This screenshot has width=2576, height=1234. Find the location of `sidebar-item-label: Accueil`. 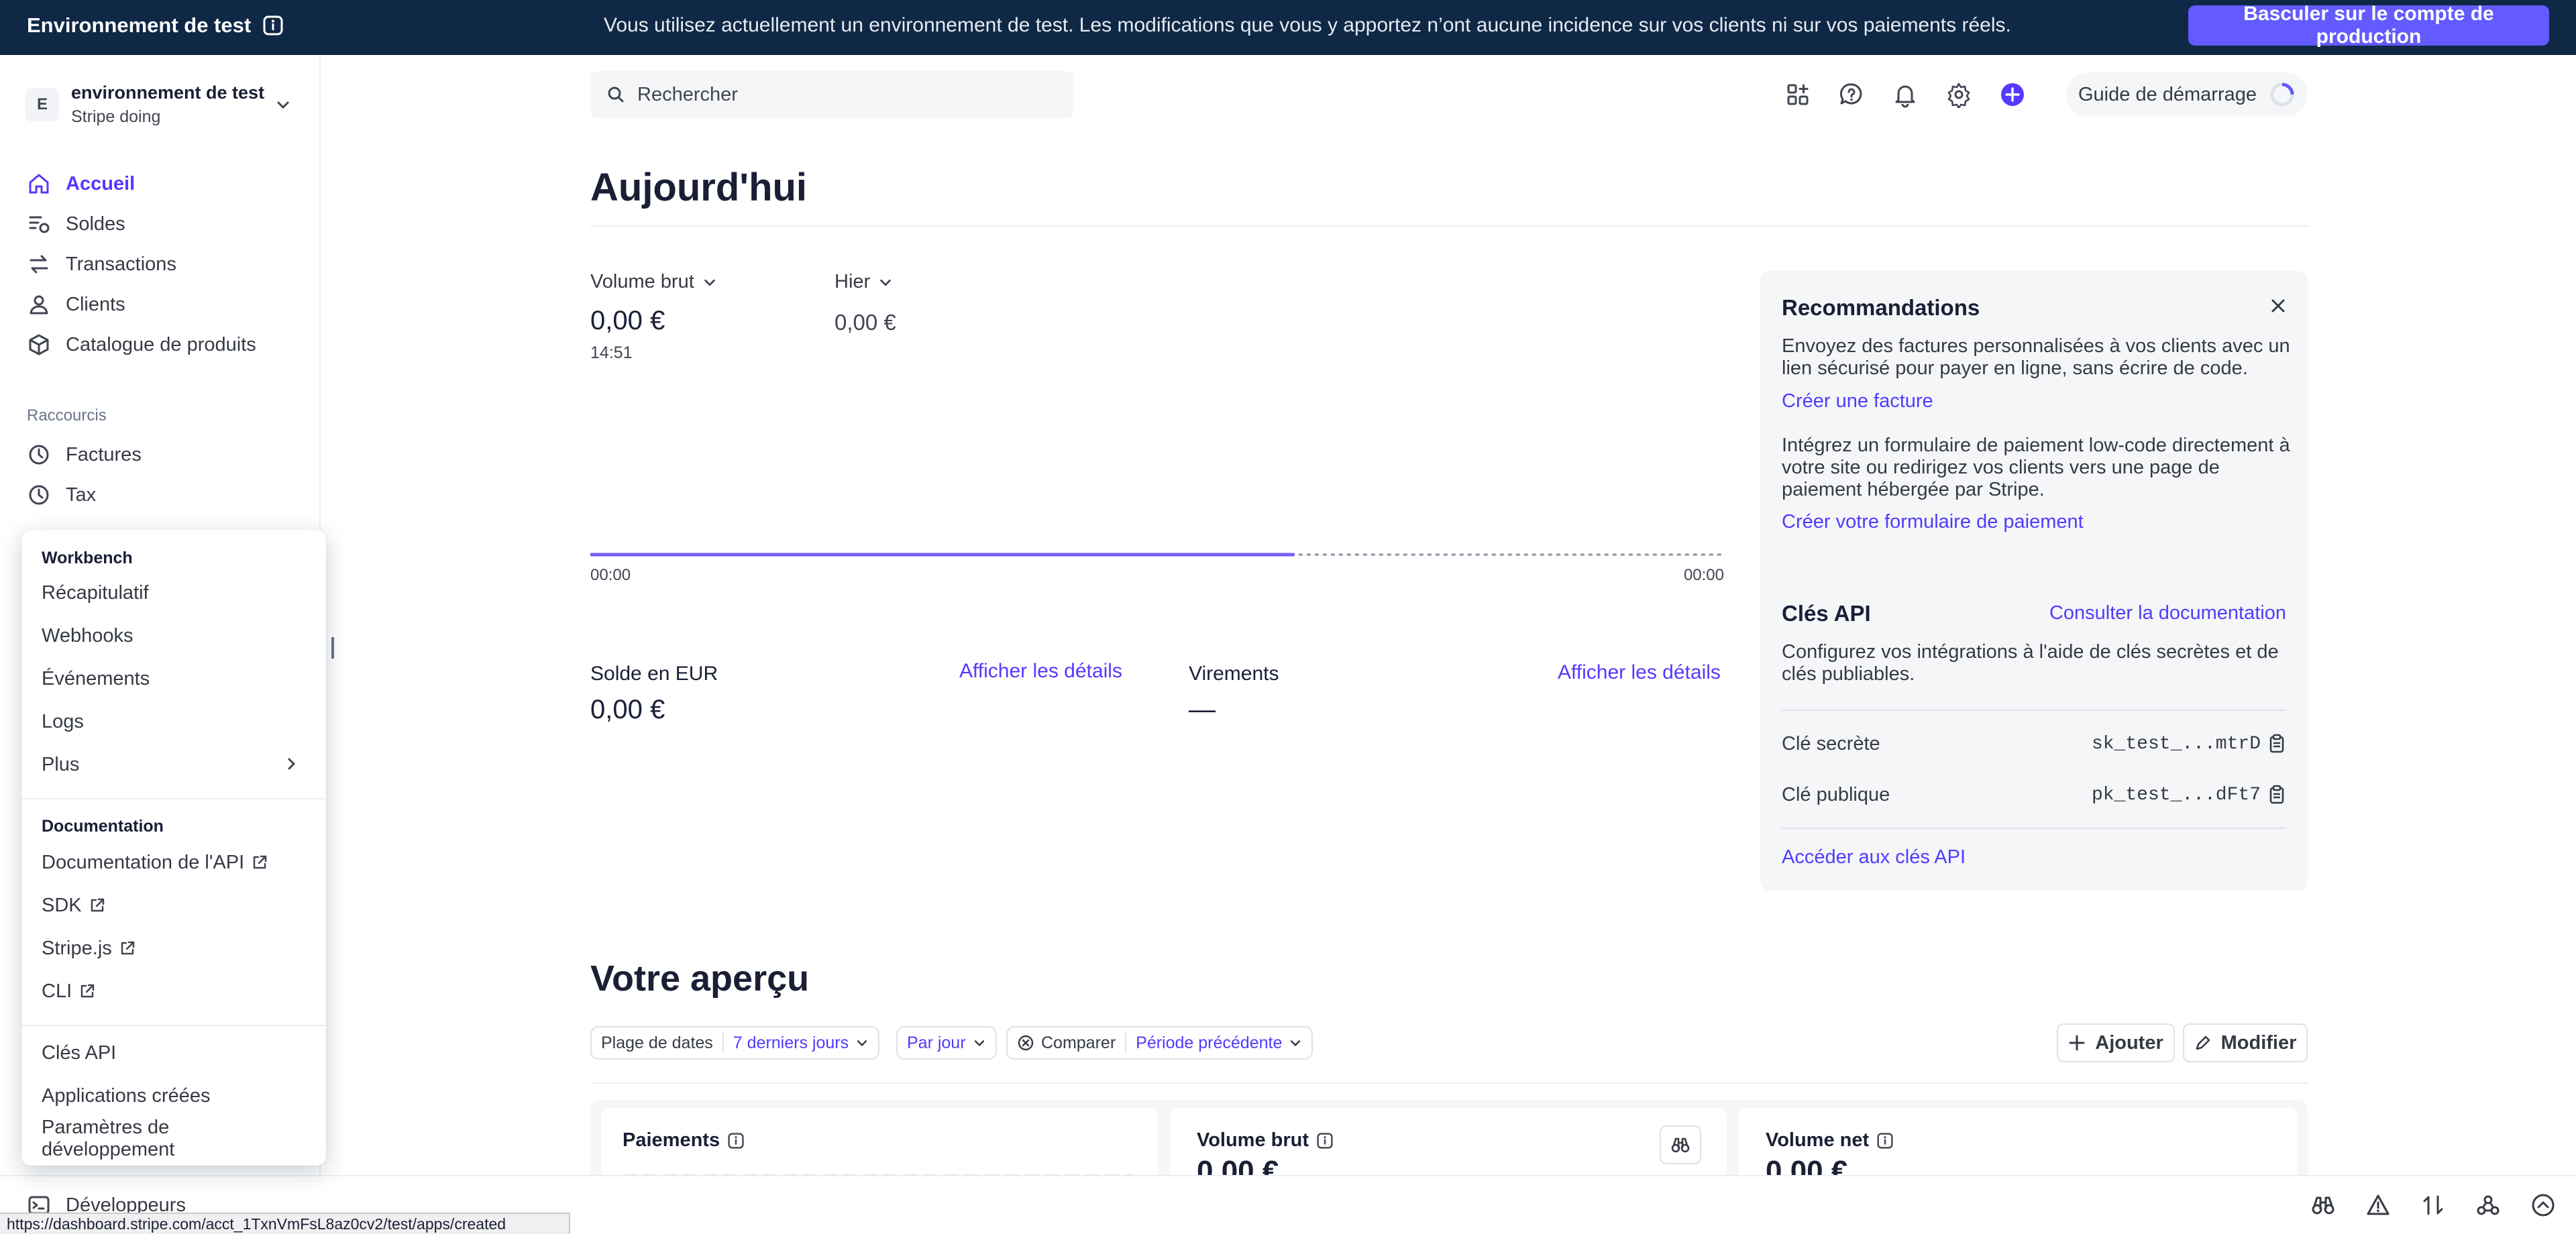

sidebar-item-label: Accueil is located at coordinates (101, 183).